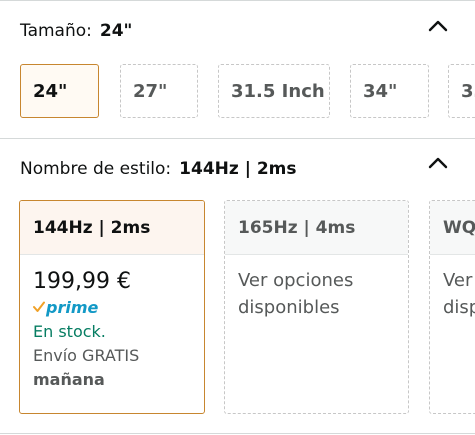  I want to click on style-option-title: 165Hz | 4ms, so click(316, 228).